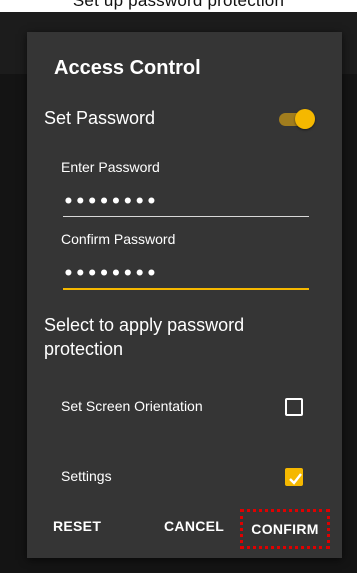 The height and width of the screenshot is (573, 357). I want to click on enter-password-underline, so click(186, 216).